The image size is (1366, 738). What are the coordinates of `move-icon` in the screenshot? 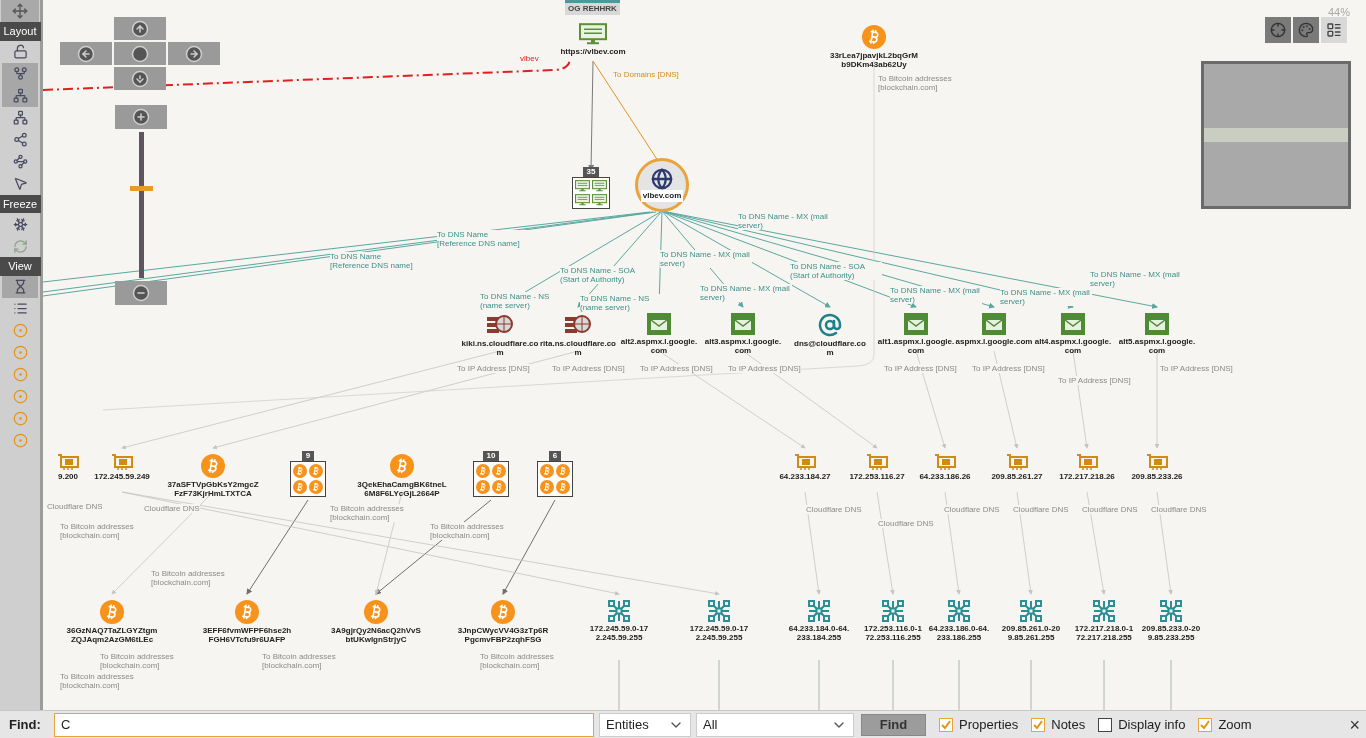 It's located at (20, 11).